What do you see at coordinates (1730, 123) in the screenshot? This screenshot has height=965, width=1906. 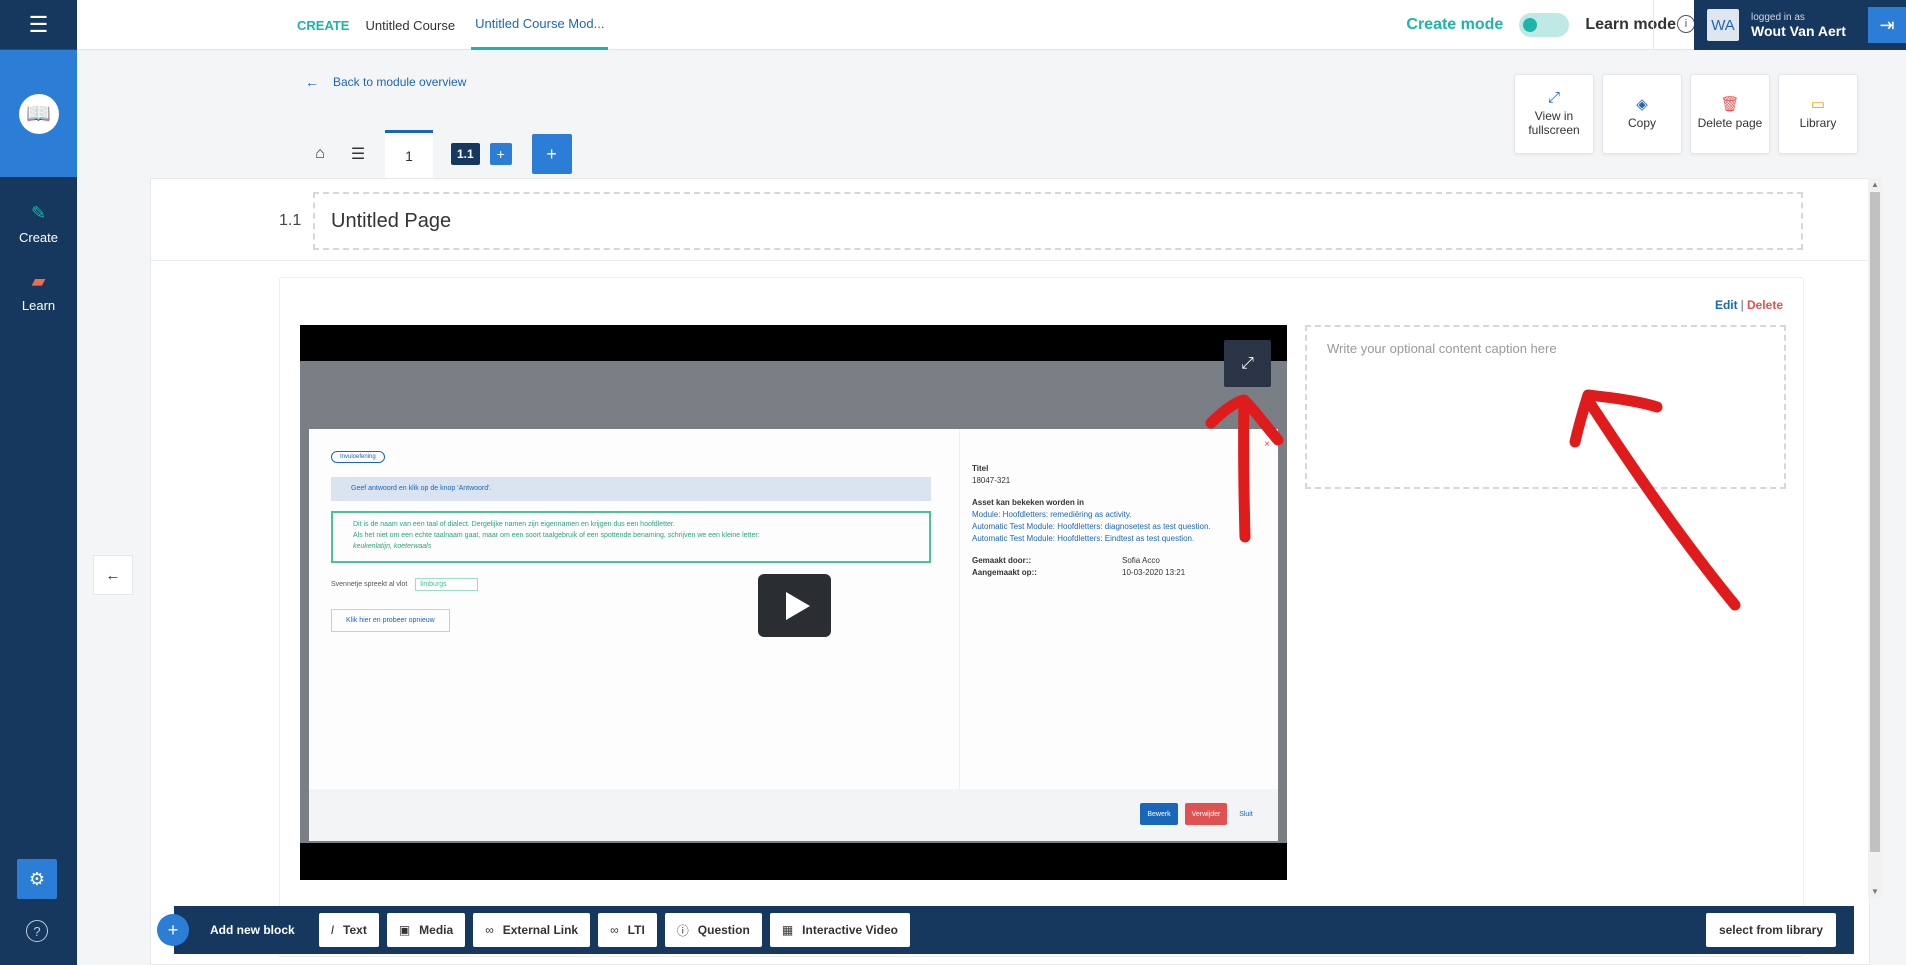 I see `tool-label: Delete page` at bounding box center [1730, 123].